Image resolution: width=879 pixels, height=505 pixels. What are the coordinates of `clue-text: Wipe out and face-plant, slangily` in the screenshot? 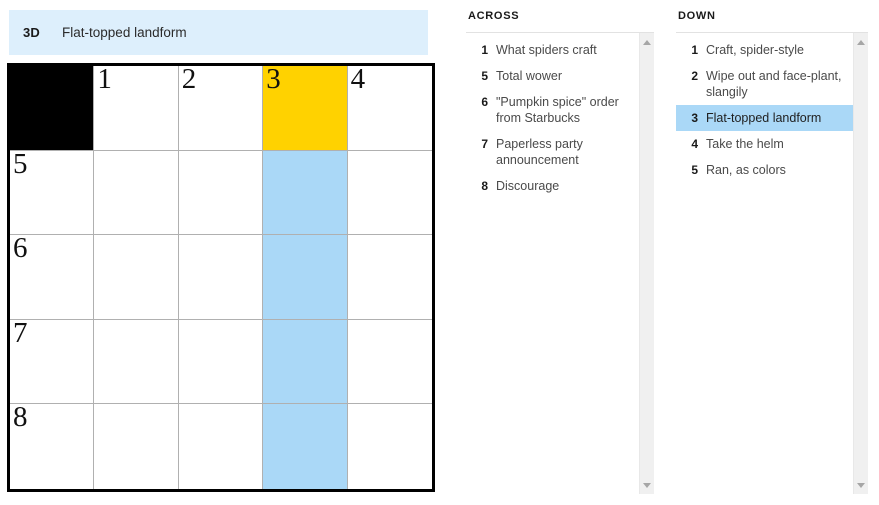 It's located at (774, 84).